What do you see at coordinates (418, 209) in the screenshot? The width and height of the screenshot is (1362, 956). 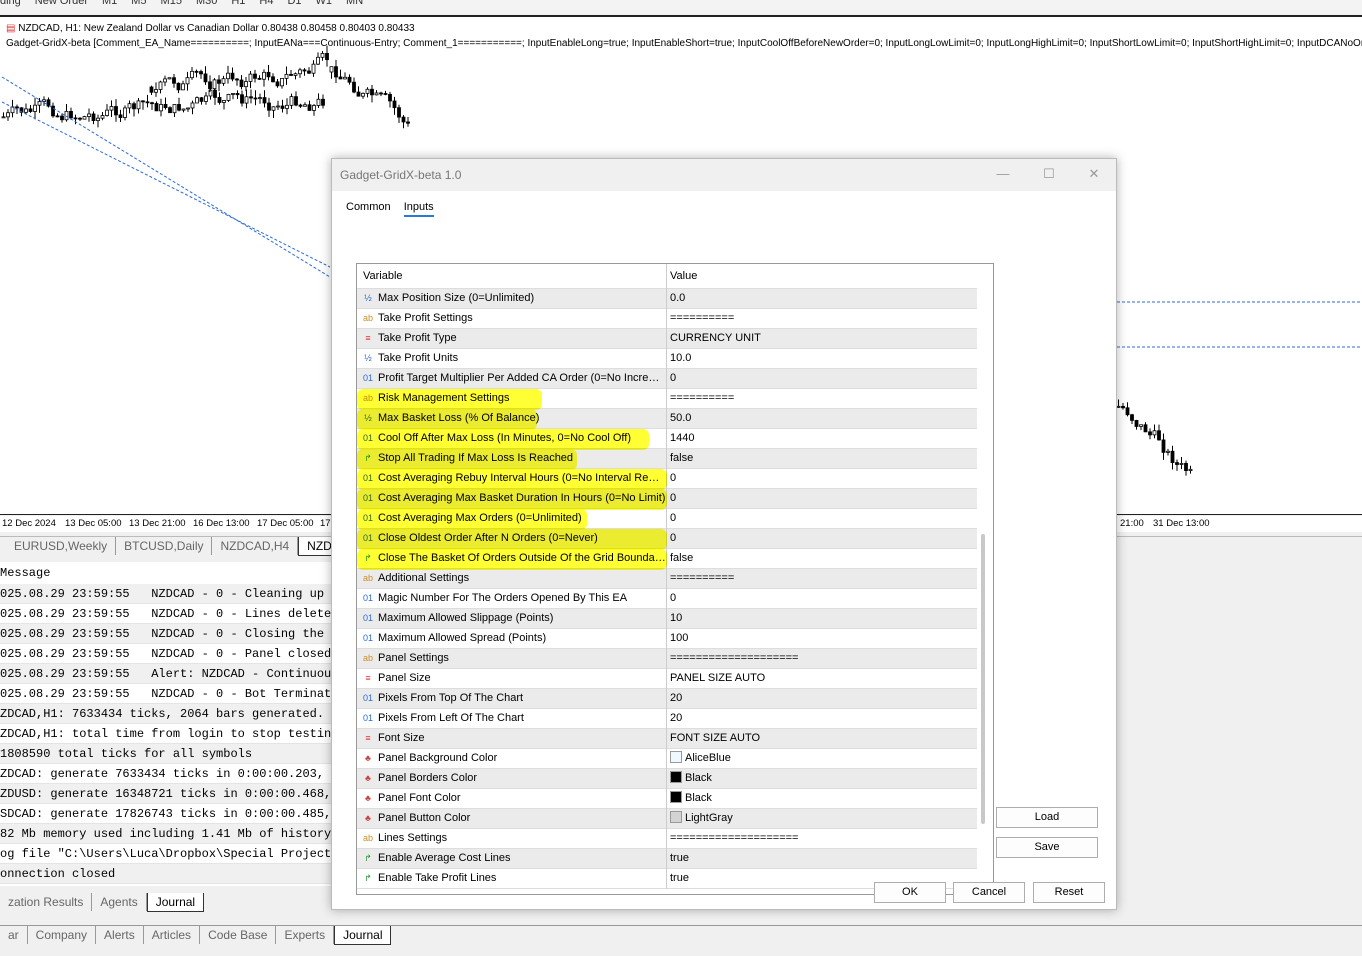 I see `tab-inputs: Inputs` at bounding box center [418, 209].